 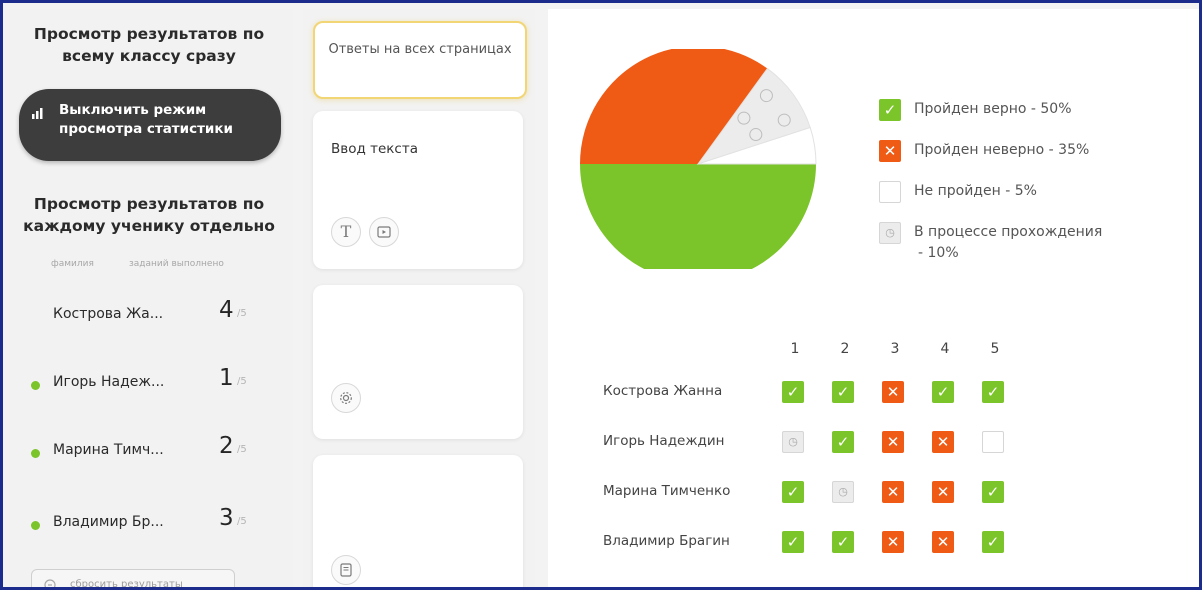 What do you see at coordinates (346, 398) in the screenshot?
I see `settings-icon` at bounding box center [346, 398].